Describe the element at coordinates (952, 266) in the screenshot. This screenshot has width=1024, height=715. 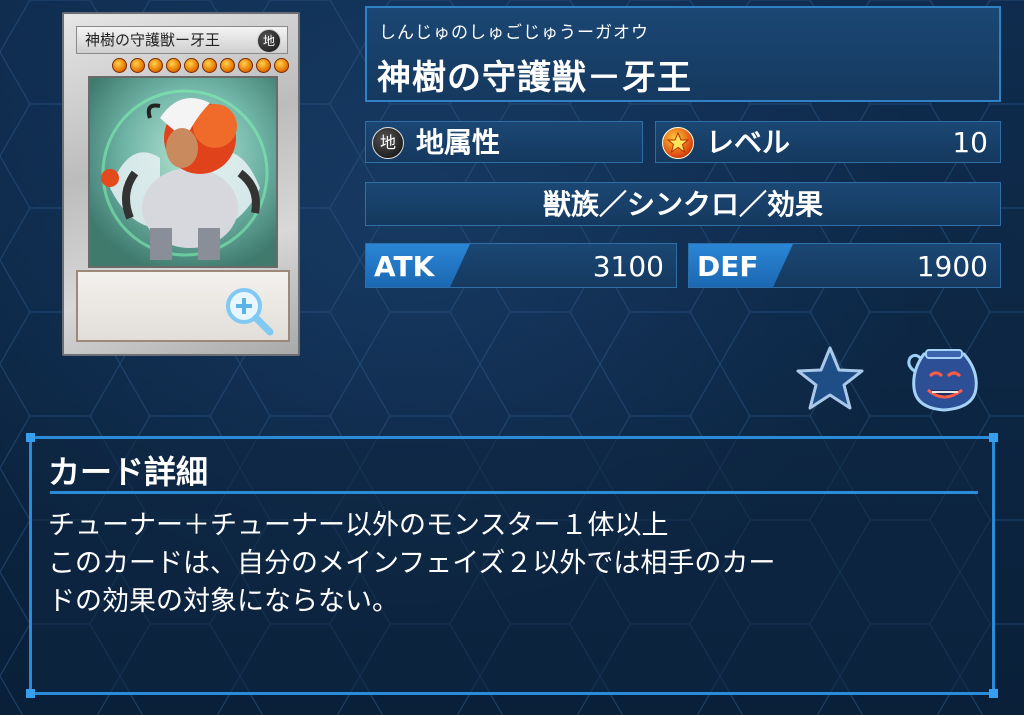
I see `def-value: 1900` at that location.